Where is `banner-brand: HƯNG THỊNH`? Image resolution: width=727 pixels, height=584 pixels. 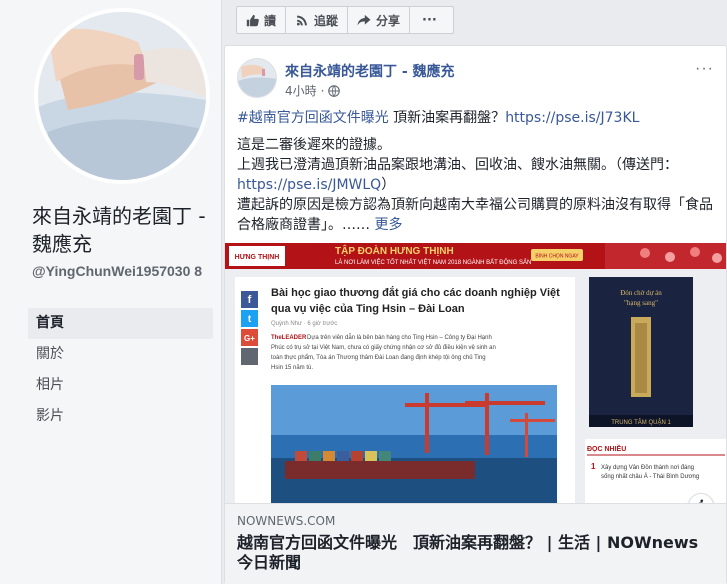
banner-brand: HƯNG THỊNH is located at coordinates (257, 257).